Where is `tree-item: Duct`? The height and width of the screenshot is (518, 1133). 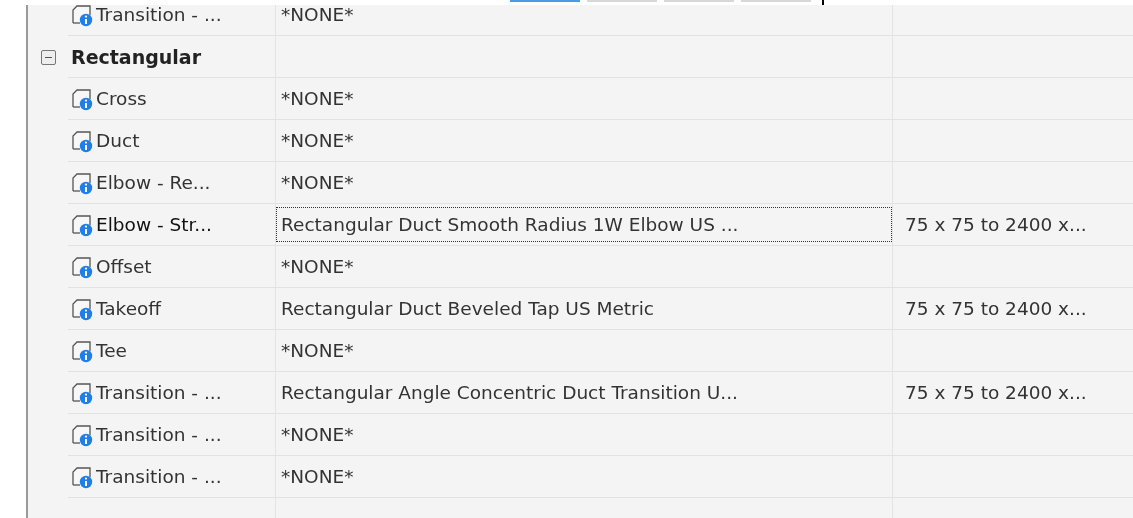
tree-item: Duct is located at coordinates (105, 140).